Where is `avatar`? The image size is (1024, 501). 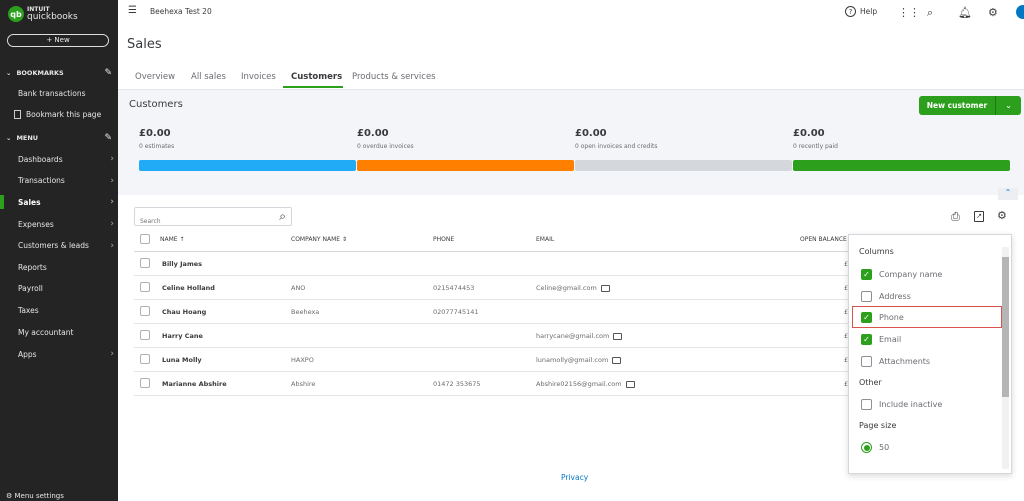 avatar is located at coordinates (1020, 12).